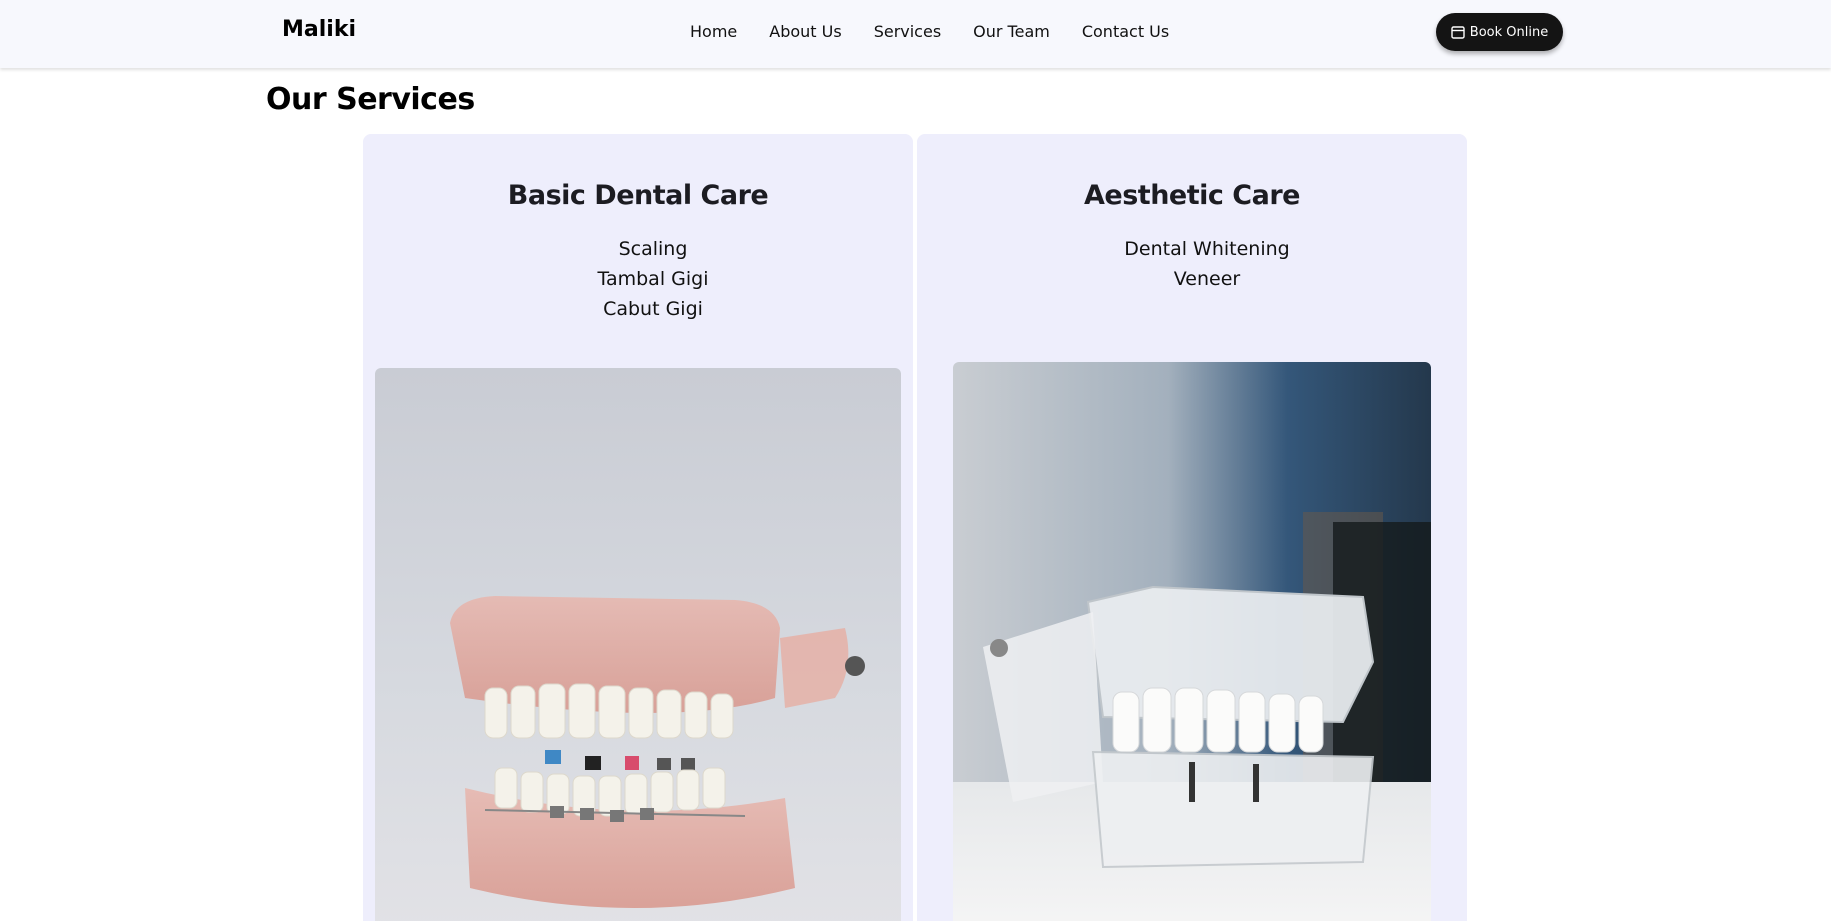  I want to click on service-item: Scaling, so click(653, 249).